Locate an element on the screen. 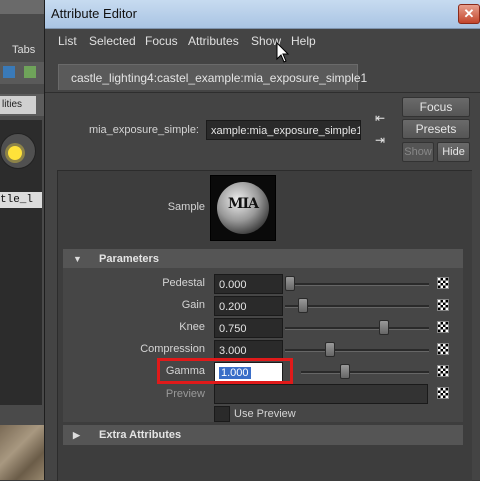 The image size is (480, 481). pedestal-slider-thumb is located at coordinates (290, 283).